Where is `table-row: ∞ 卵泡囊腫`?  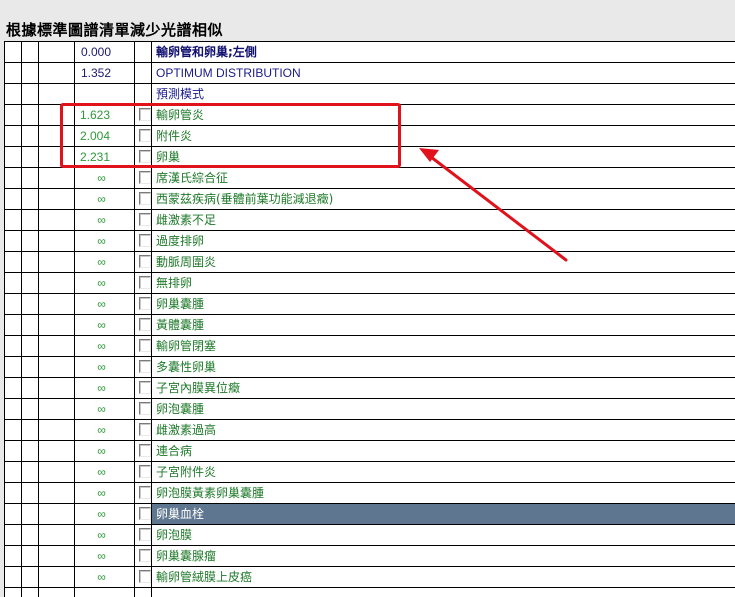 table-row: ∞ 卵泡囊腫 is located at coordinates (370, 409).